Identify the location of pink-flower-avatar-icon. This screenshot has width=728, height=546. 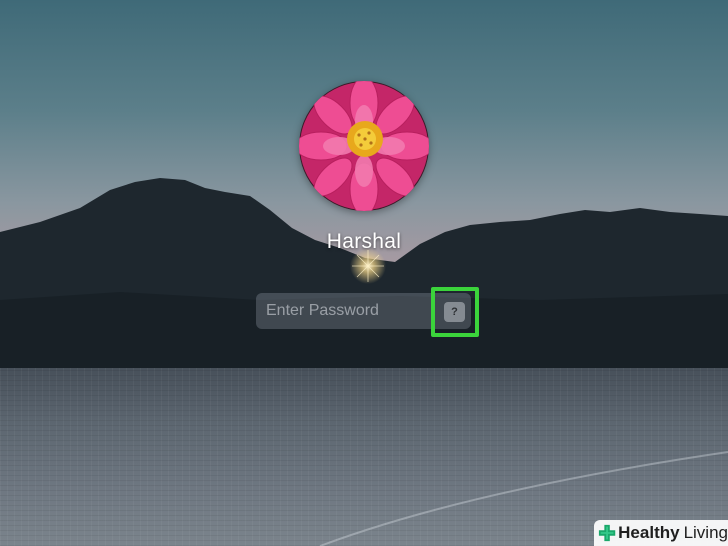
(364, 146).